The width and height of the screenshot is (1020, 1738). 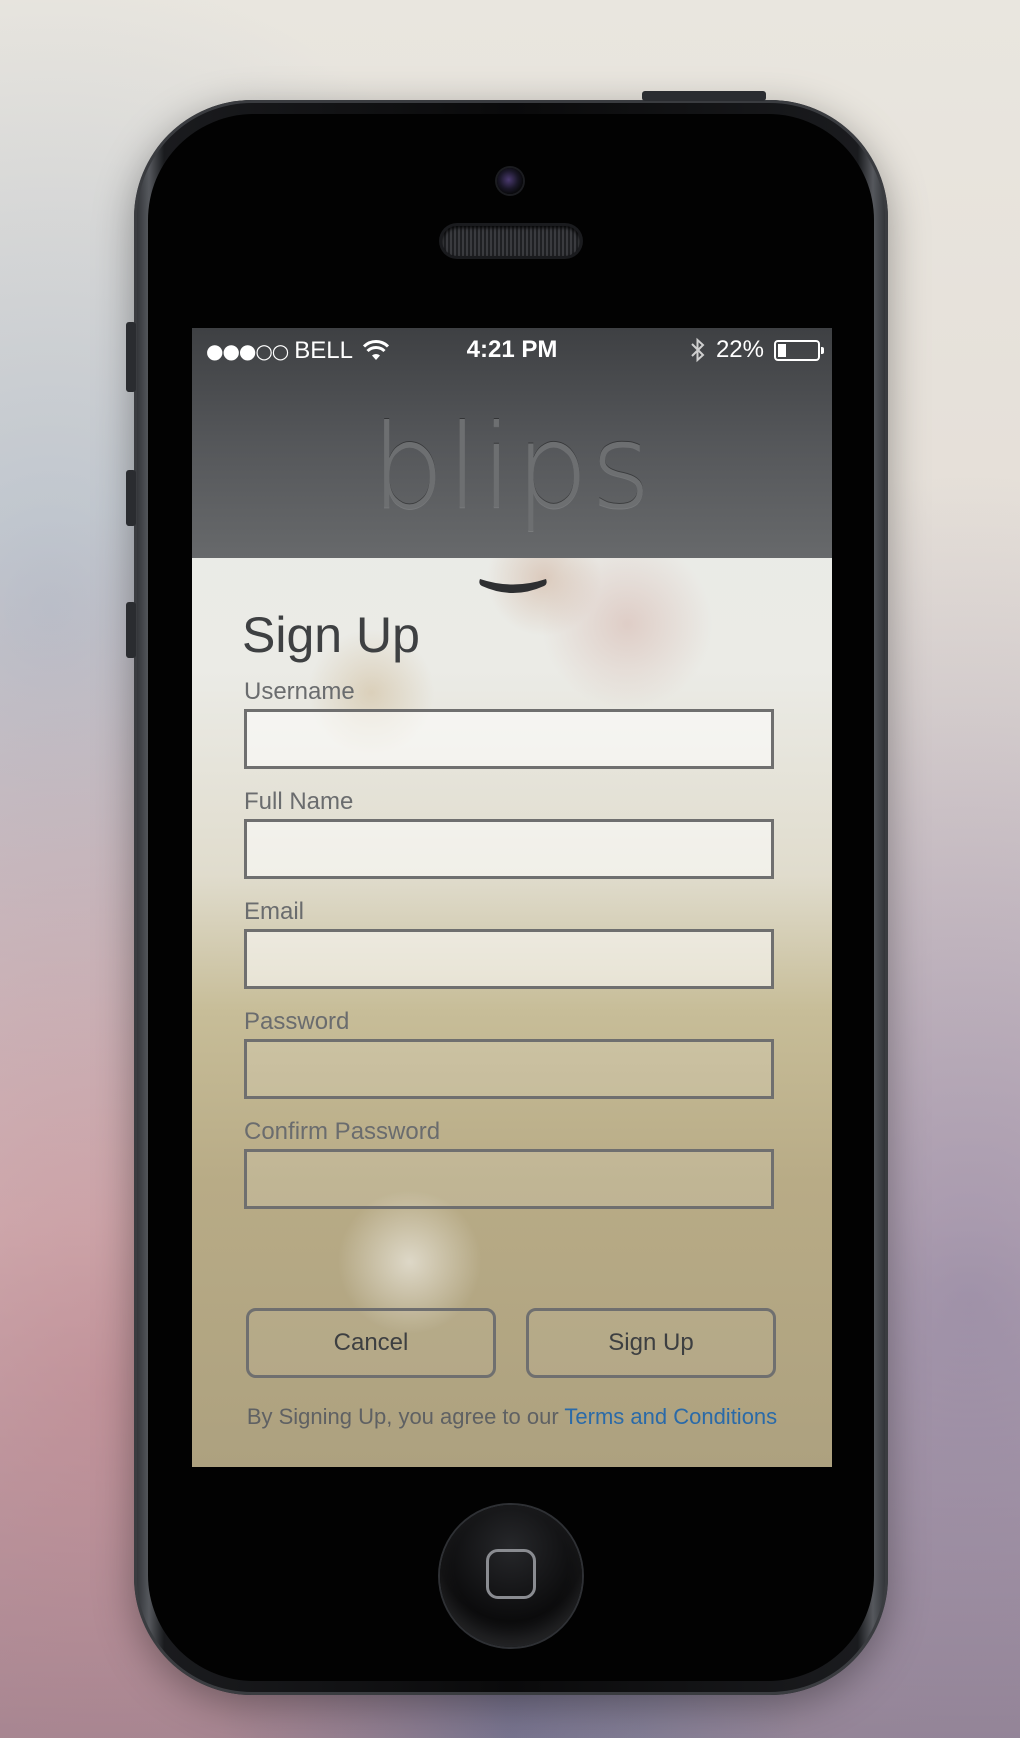 I want to click on password-input, so click(x=509, y=1069).